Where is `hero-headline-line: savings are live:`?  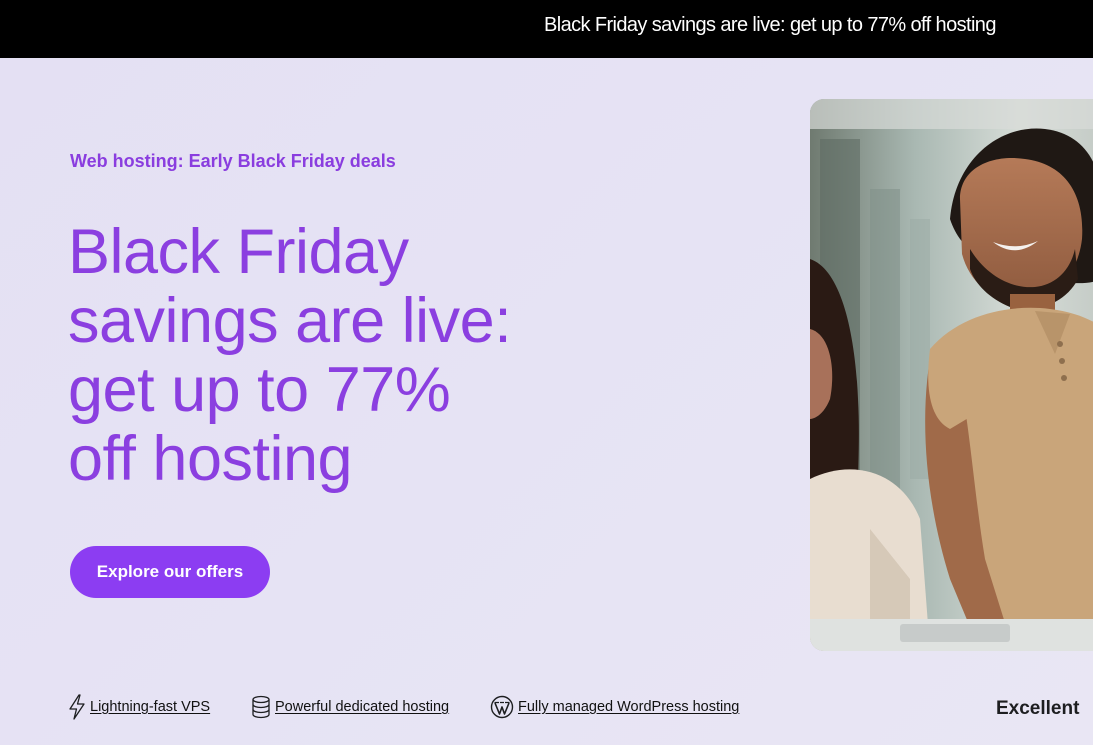 hero-headline-line: savings are live: is located at coordinates (290, 321).